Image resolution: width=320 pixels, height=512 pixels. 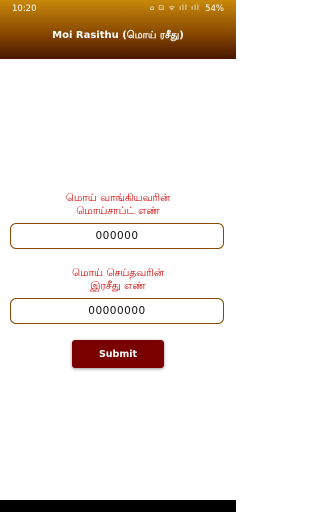 I want to click on field2-value: 00000000, so click(x=117, y=311).